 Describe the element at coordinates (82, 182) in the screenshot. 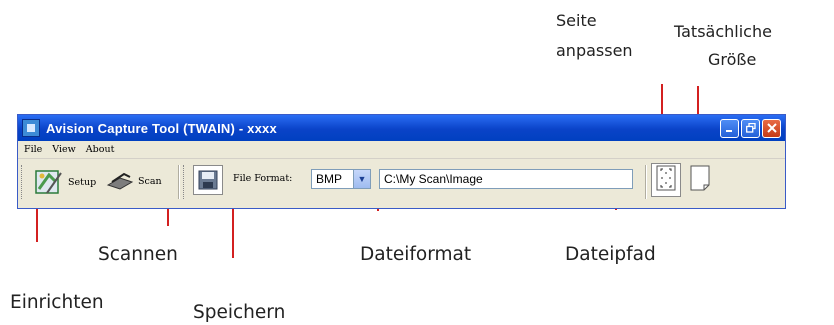

I see `setup-label: Setup` at that location.